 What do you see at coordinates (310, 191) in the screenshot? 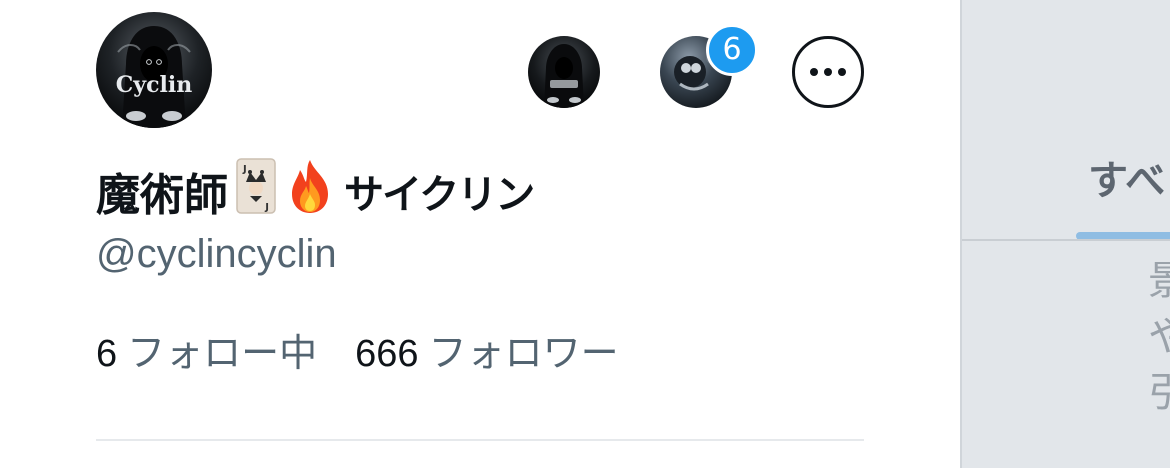
I see `fire-icon` at bounding box center [310, 191].